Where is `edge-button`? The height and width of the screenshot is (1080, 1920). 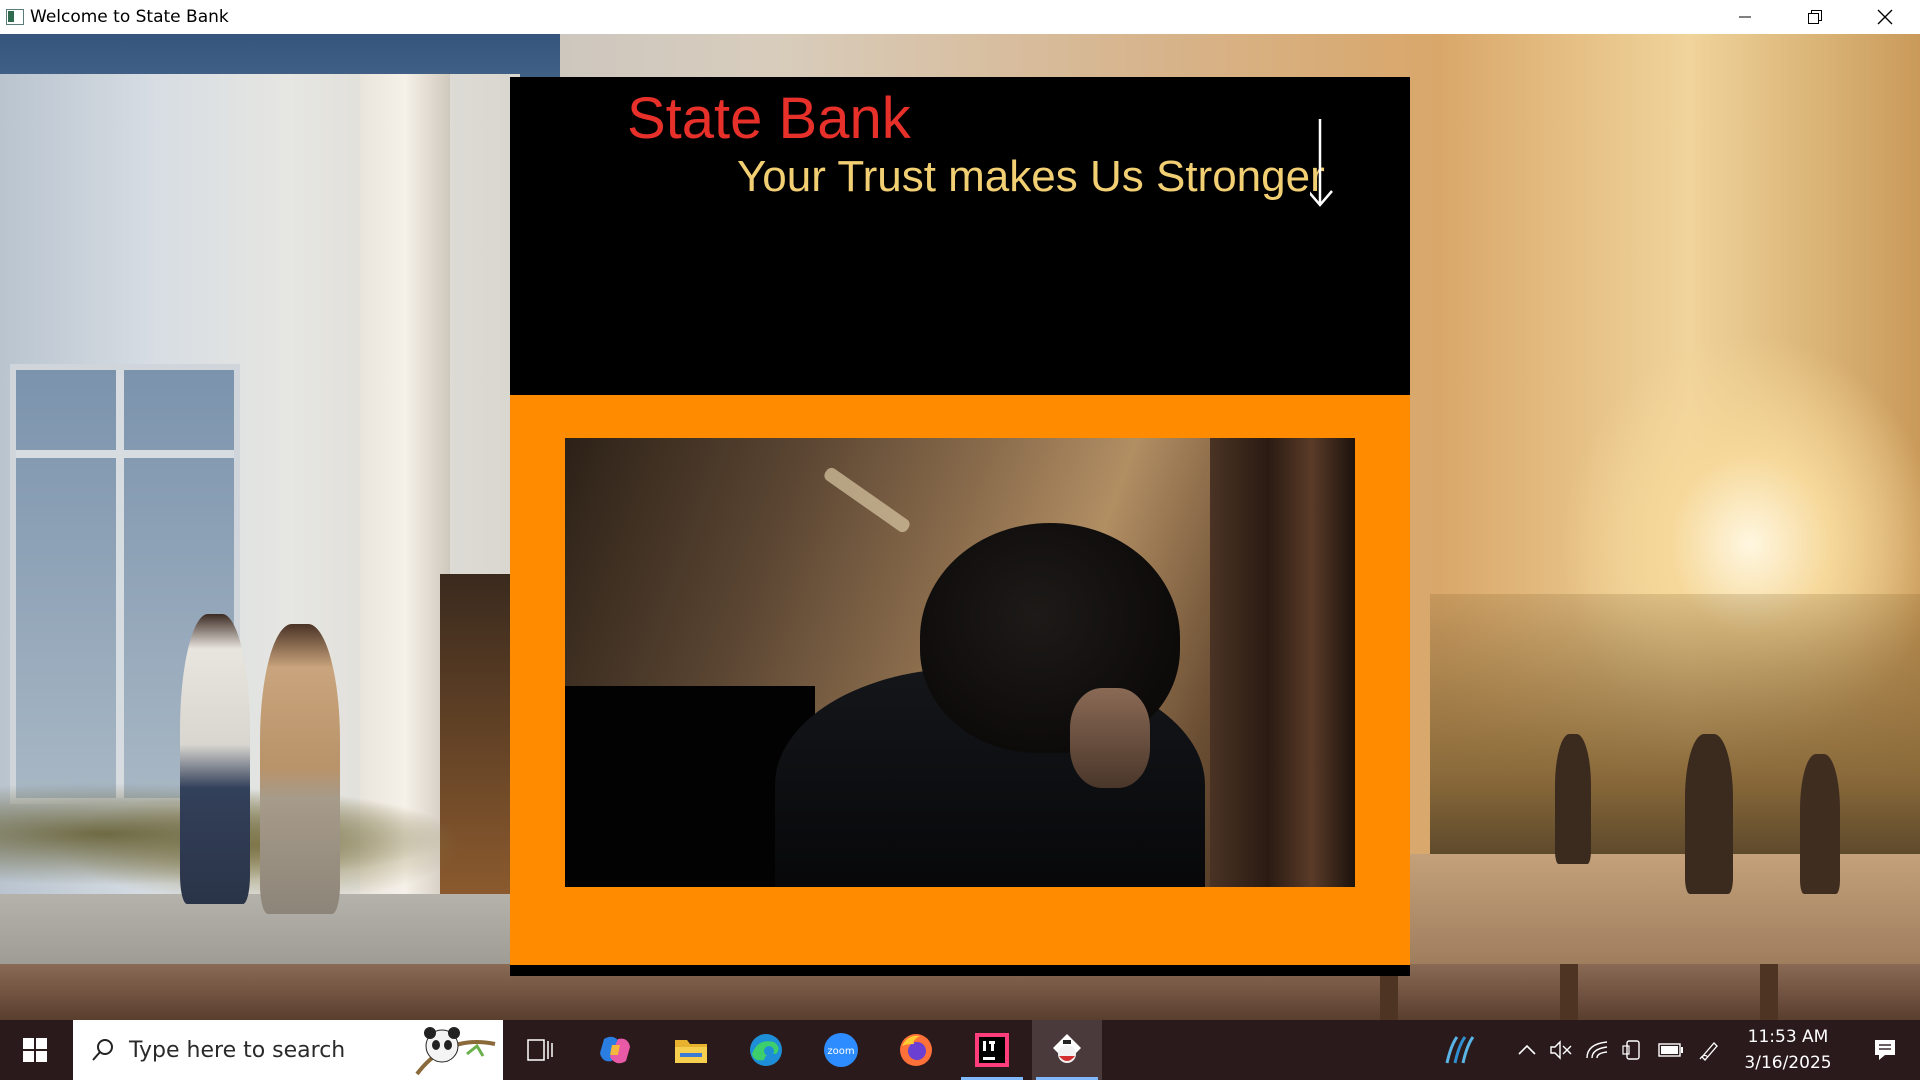
edge-button is located at coordinates (766, 1050).